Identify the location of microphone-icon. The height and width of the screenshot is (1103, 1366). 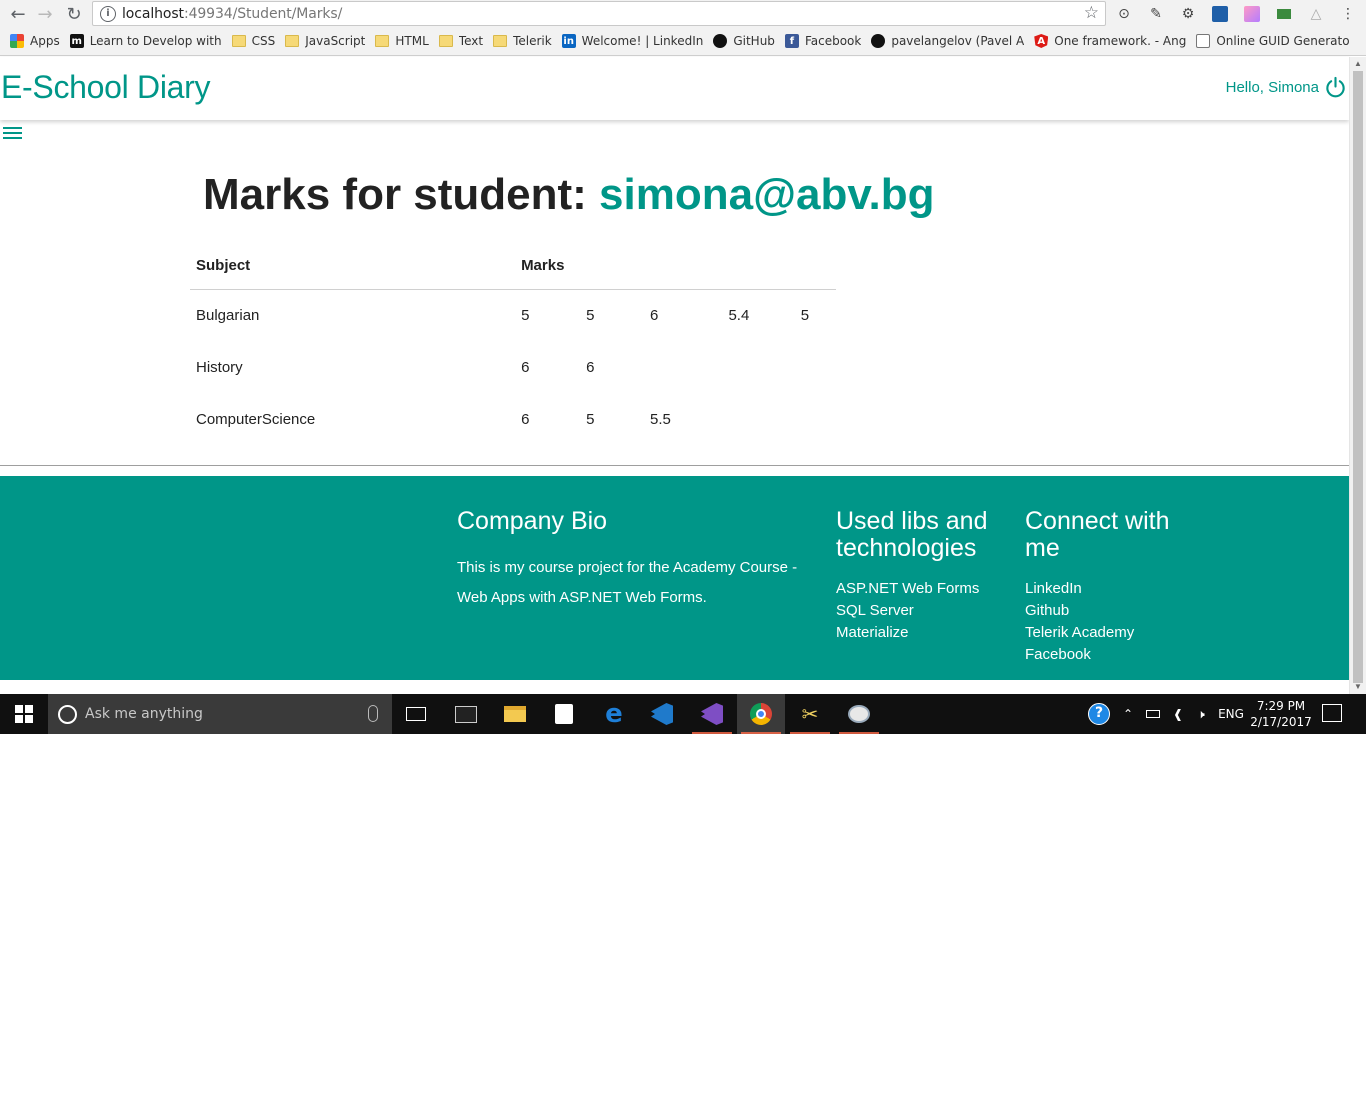
(373, 713).